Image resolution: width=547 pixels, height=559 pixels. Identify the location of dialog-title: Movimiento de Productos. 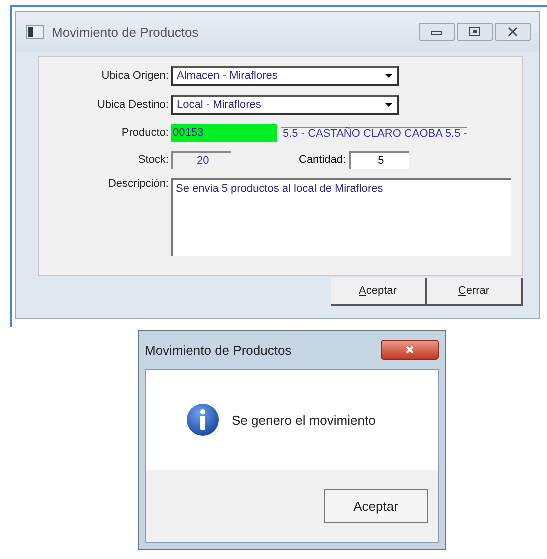
(218, 350).